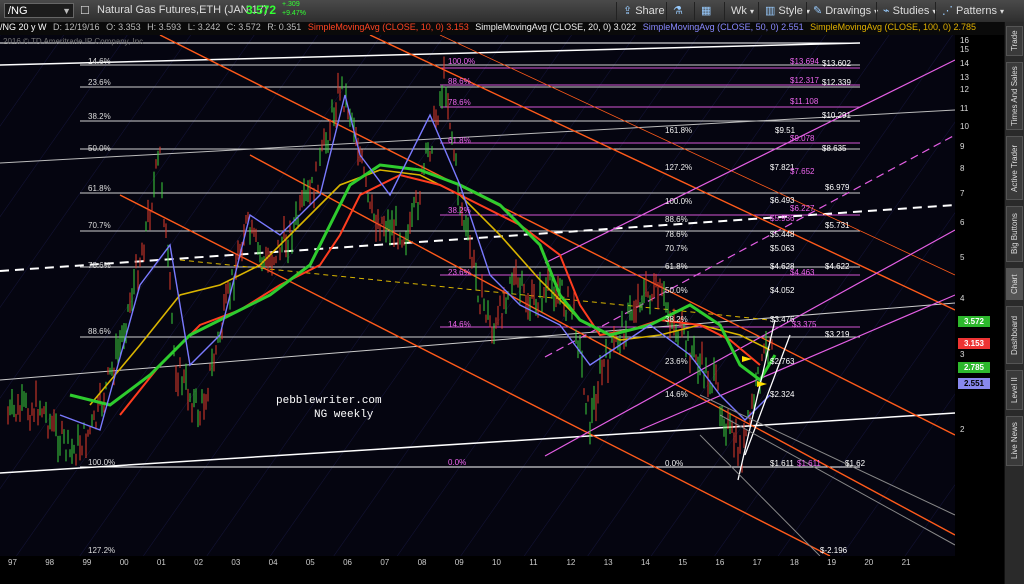 This screenshot has width=1024, height=584. Describe the element at coordinates (99, 82) in the screenshot. I see `fib-left-label: 23.6%` at that location.